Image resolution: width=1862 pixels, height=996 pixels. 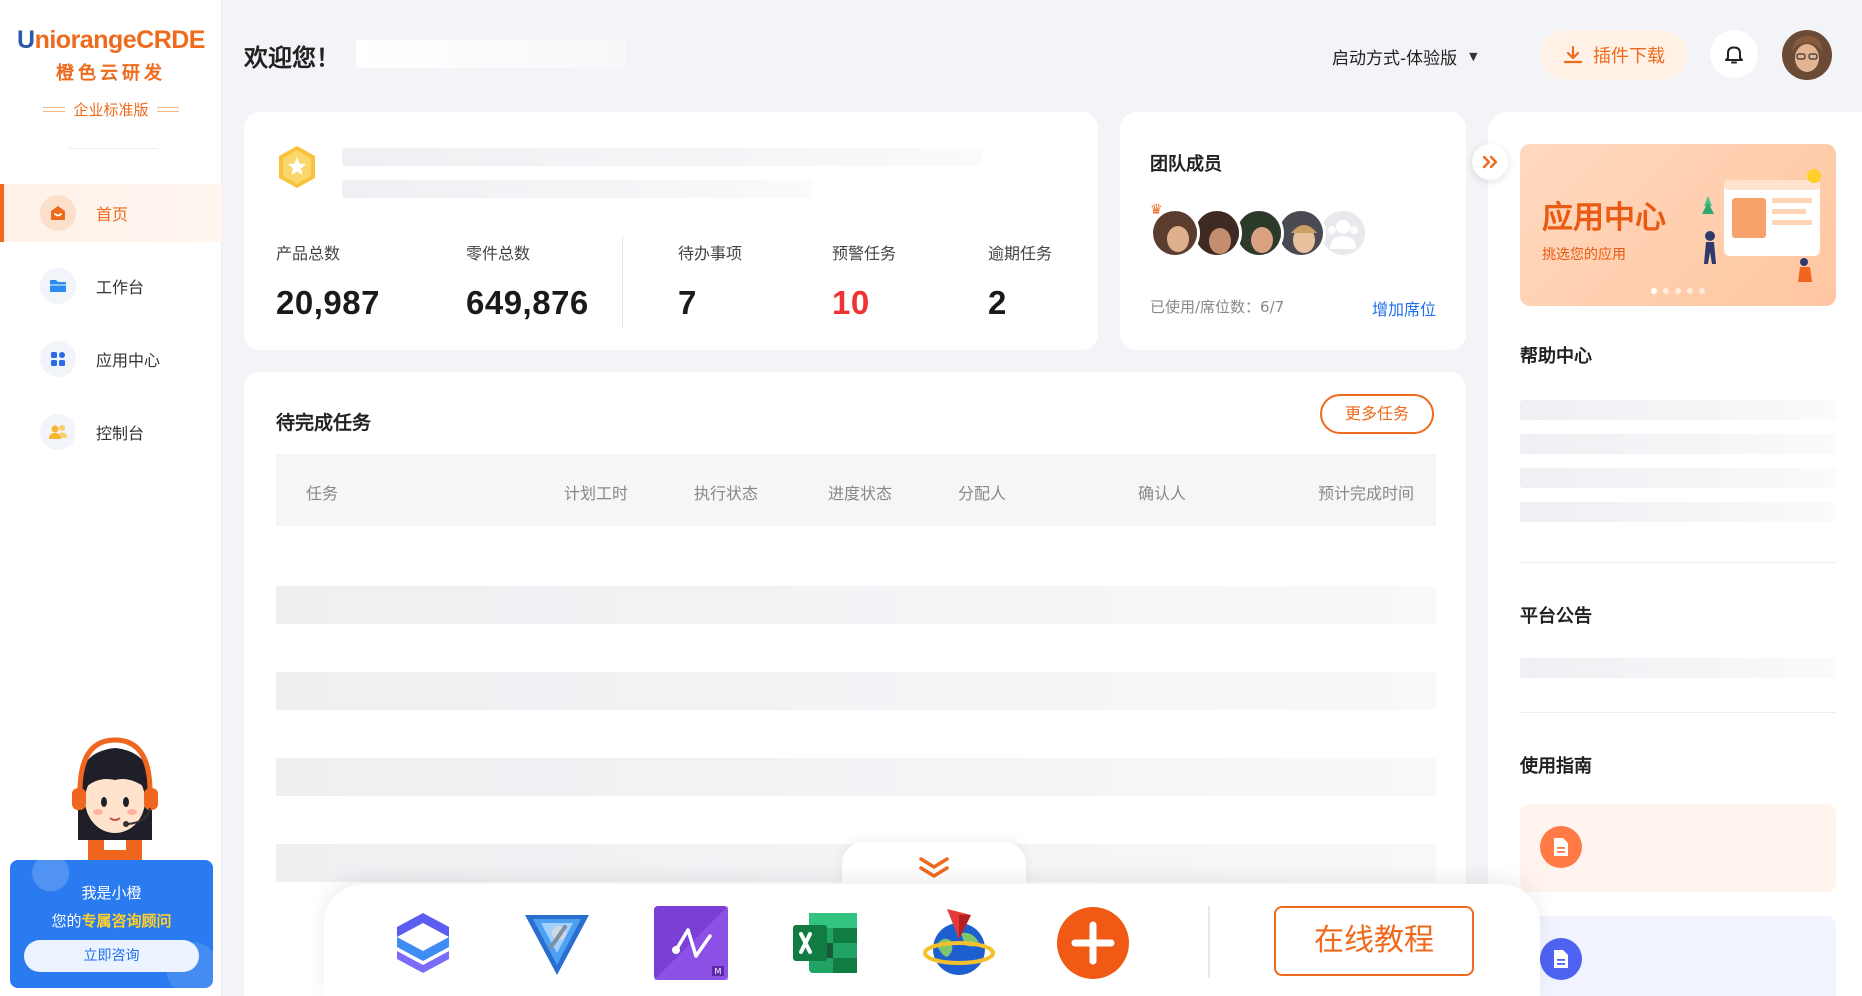 What do you see at coordinates (111, 956) in the screenshot?
I see `consult-now-button: 立即咨询` at bounding box center [111, 956].